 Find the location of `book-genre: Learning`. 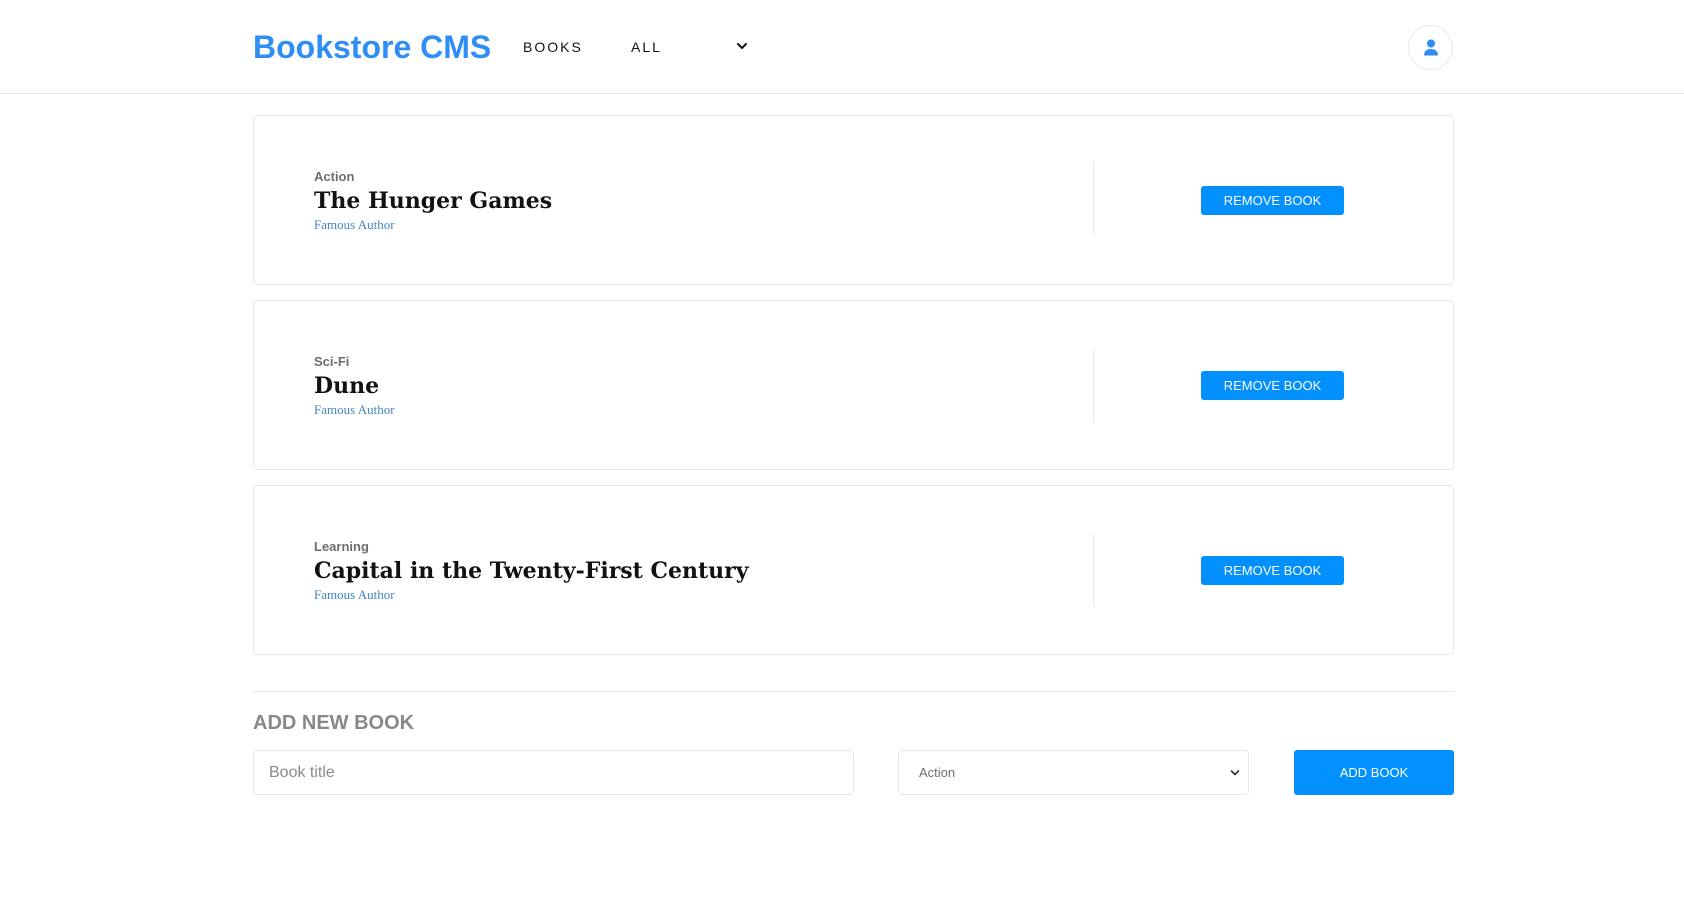

book-genre: Learning is located at coordinates (341, 546).